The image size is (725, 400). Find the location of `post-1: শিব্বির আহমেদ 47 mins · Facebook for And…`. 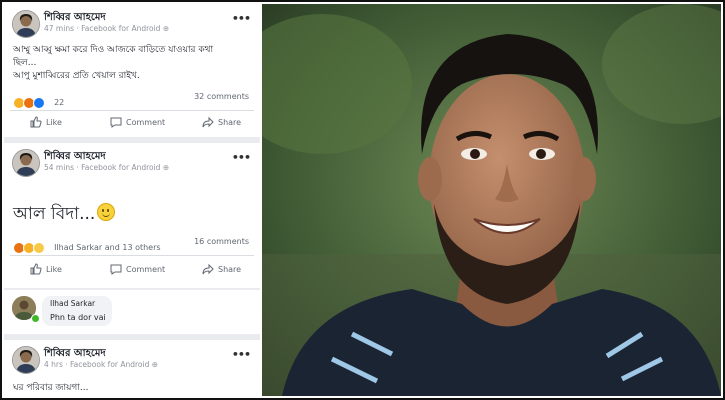

post-1: শিব্বির আহমেদ 47 mins · Facebook for And… is located at coordinates (132, 70).